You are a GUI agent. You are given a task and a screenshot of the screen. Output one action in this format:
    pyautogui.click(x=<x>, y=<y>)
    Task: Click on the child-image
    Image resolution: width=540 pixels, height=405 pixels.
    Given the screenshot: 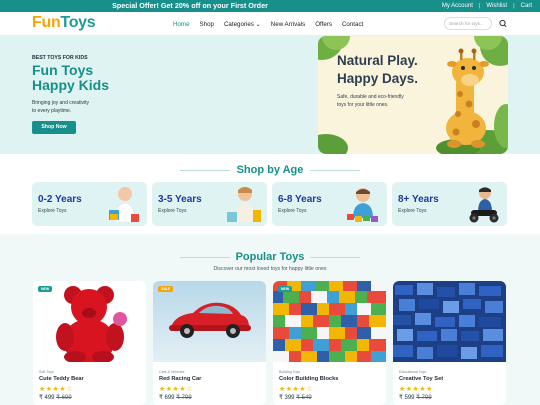 What is the action you would take?
    pyautogui.click(x=244, y=204)
    